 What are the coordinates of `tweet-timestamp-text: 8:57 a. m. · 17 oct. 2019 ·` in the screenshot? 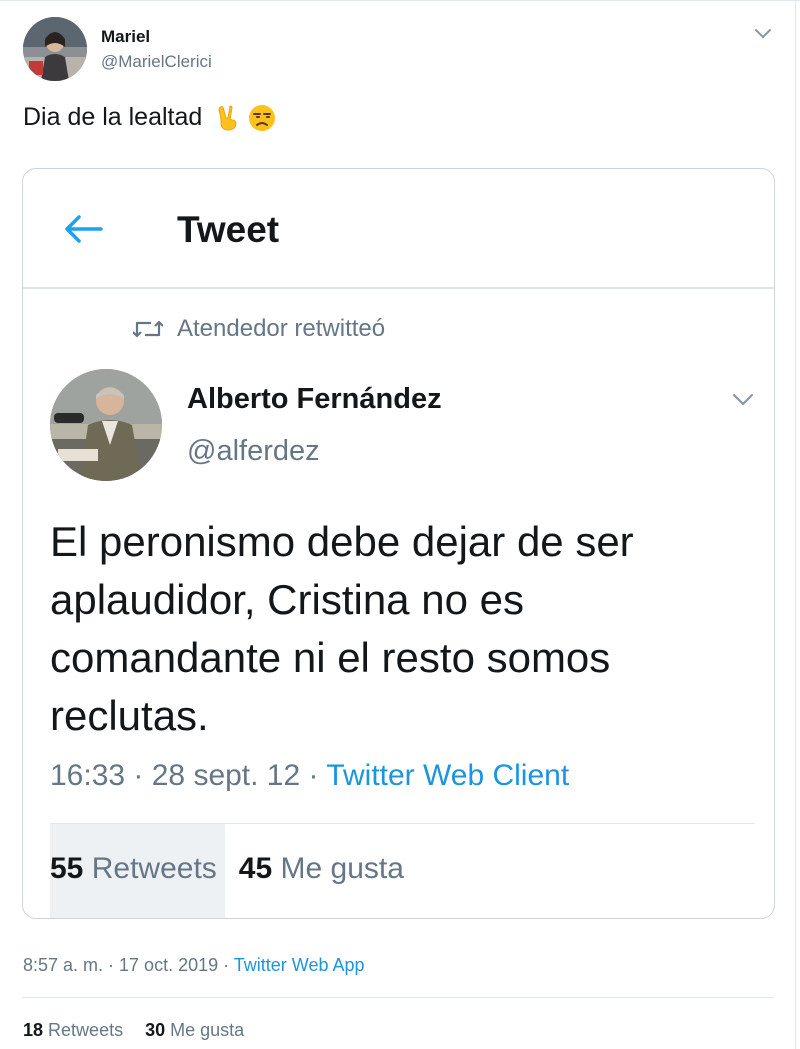 It's located at (128, 965).